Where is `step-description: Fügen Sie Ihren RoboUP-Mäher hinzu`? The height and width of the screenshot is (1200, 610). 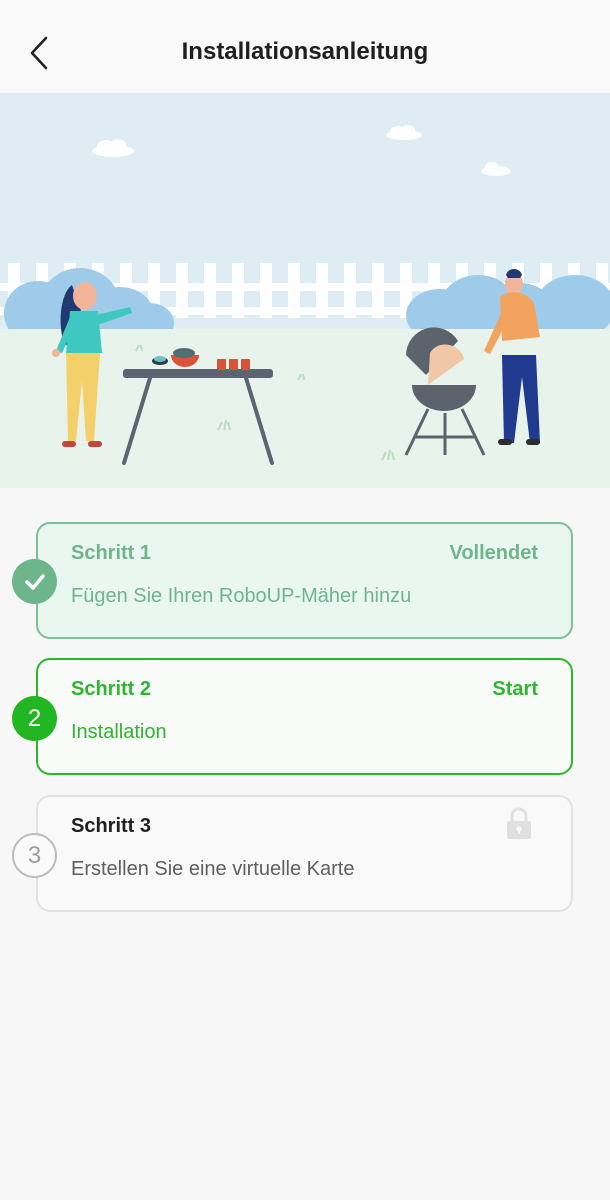
step-description: Fügen Sie Ihren RoboUP-Mäher hinzu is located at coordinates (241, 596).